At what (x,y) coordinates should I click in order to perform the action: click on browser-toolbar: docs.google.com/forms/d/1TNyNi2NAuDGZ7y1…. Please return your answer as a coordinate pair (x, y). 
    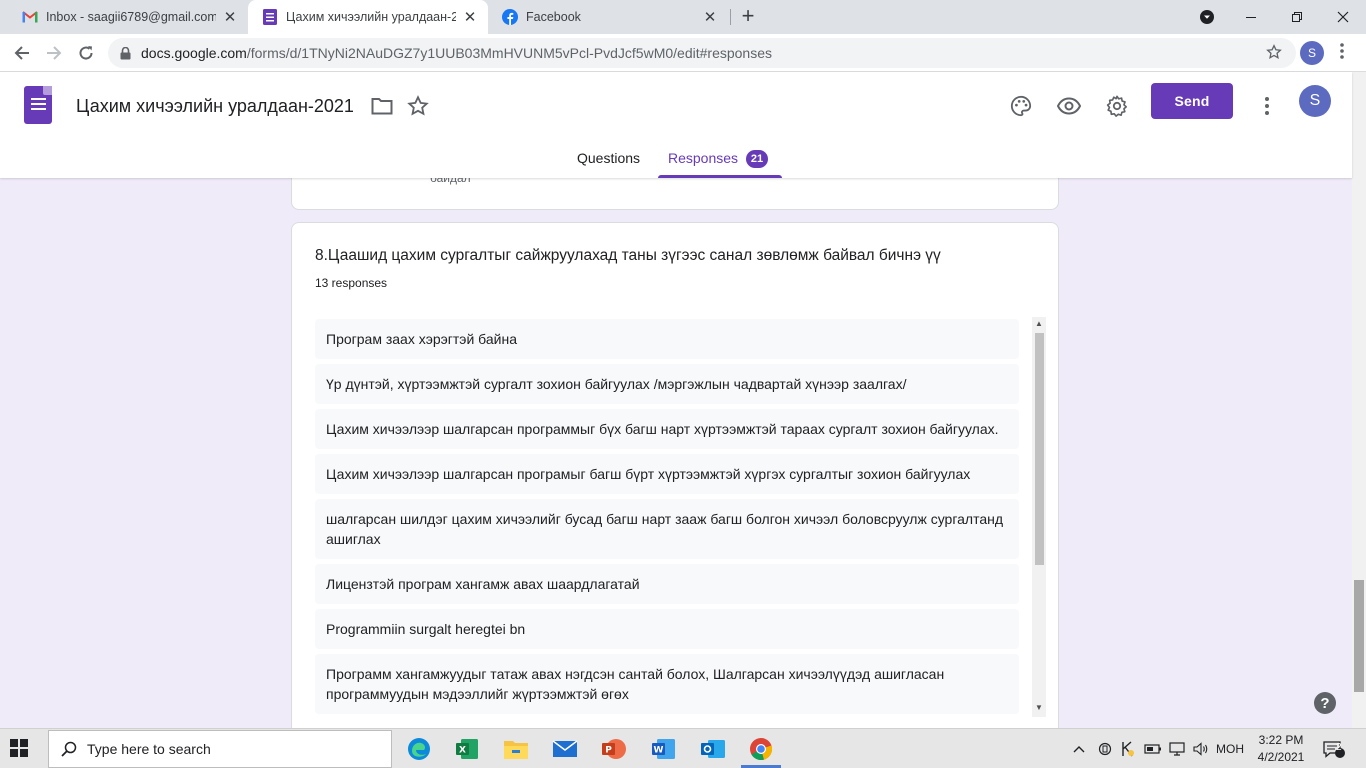
    Looking at the image, I should click on (683, 53).